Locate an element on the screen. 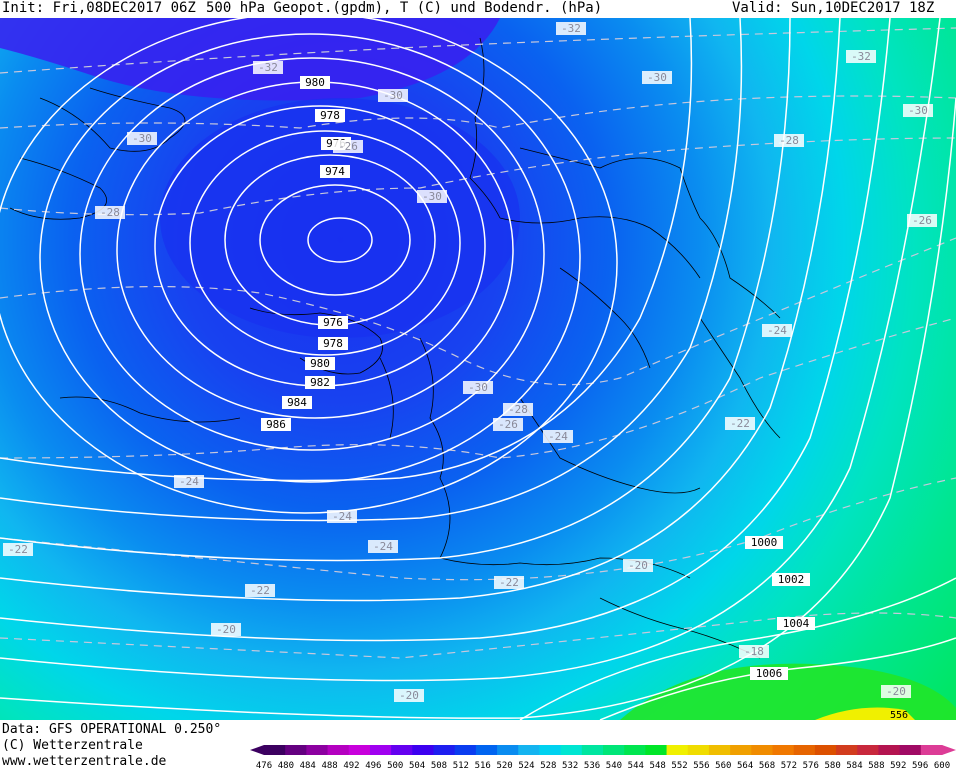 The height and width of the screenshot is (770, 956). colorbar-tick-label: 596 is located at coordinates (920, 765).